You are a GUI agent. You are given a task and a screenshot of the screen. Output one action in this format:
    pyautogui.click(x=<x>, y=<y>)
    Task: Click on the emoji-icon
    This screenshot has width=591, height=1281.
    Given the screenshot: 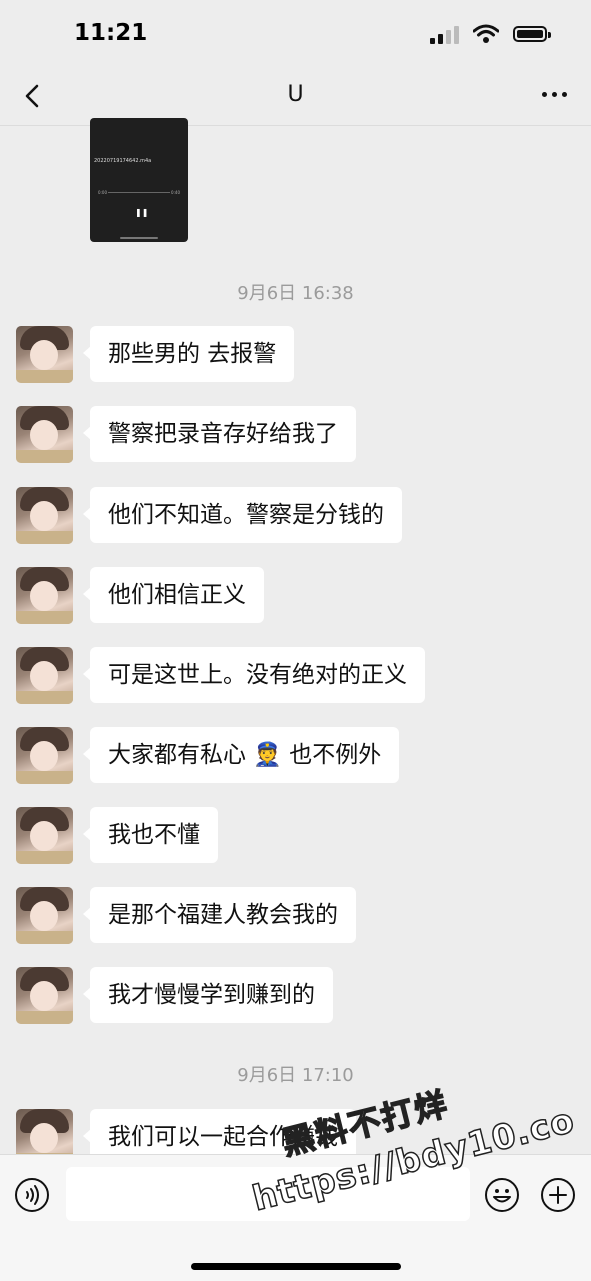 What is the action you would take?
    pyautogui.click(x=502, y=1195)
    